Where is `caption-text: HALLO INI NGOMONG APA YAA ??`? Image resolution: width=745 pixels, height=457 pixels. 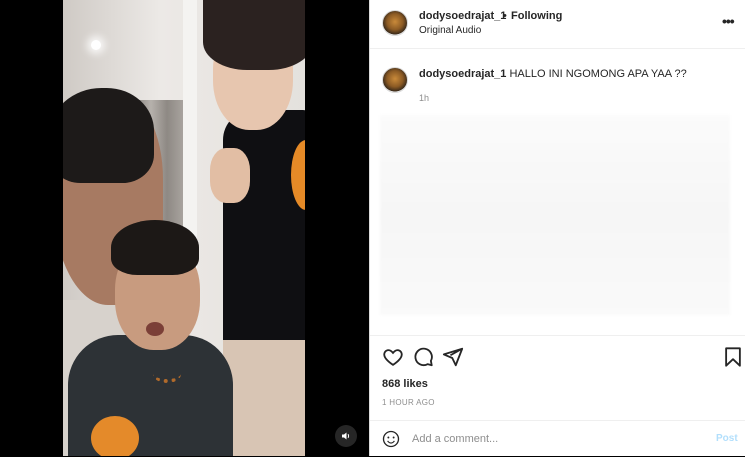
caption-text: HALLO INI NGOMONG APA YAA ?? is located at coordinates (598, 74).